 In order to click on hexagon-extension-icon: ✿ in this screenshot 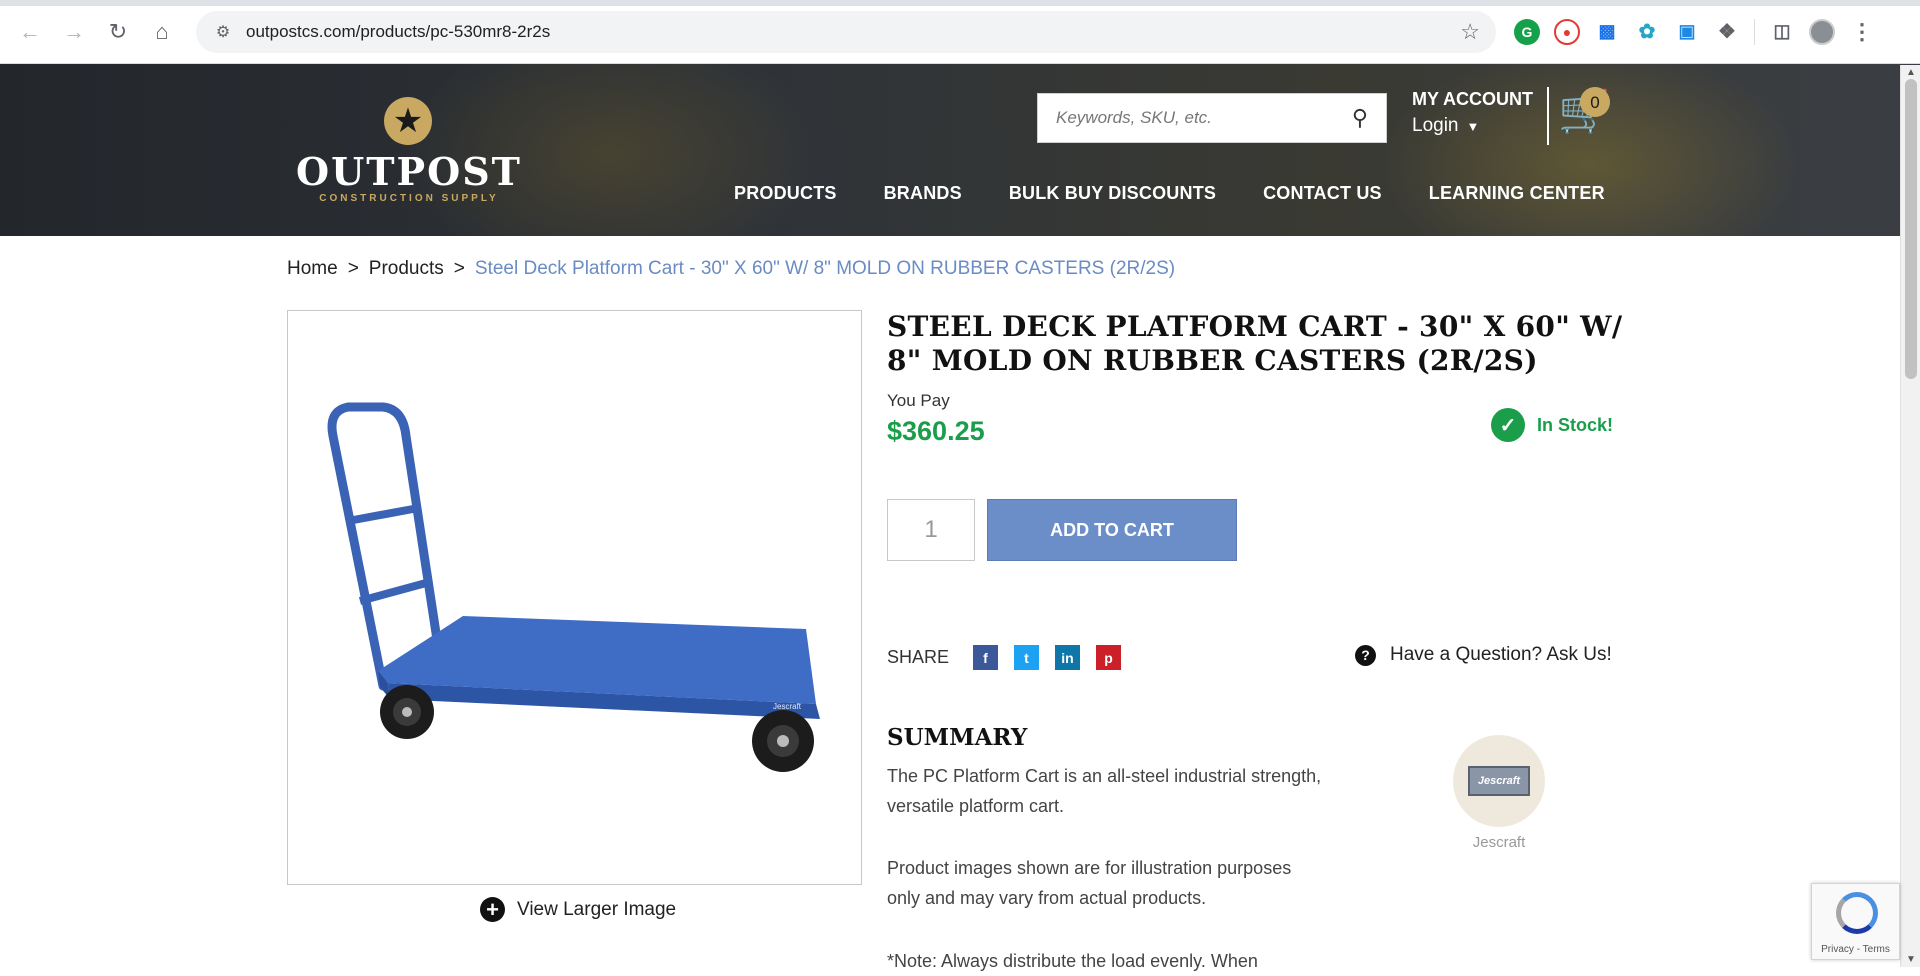, I will do `click(1647, 31)`.